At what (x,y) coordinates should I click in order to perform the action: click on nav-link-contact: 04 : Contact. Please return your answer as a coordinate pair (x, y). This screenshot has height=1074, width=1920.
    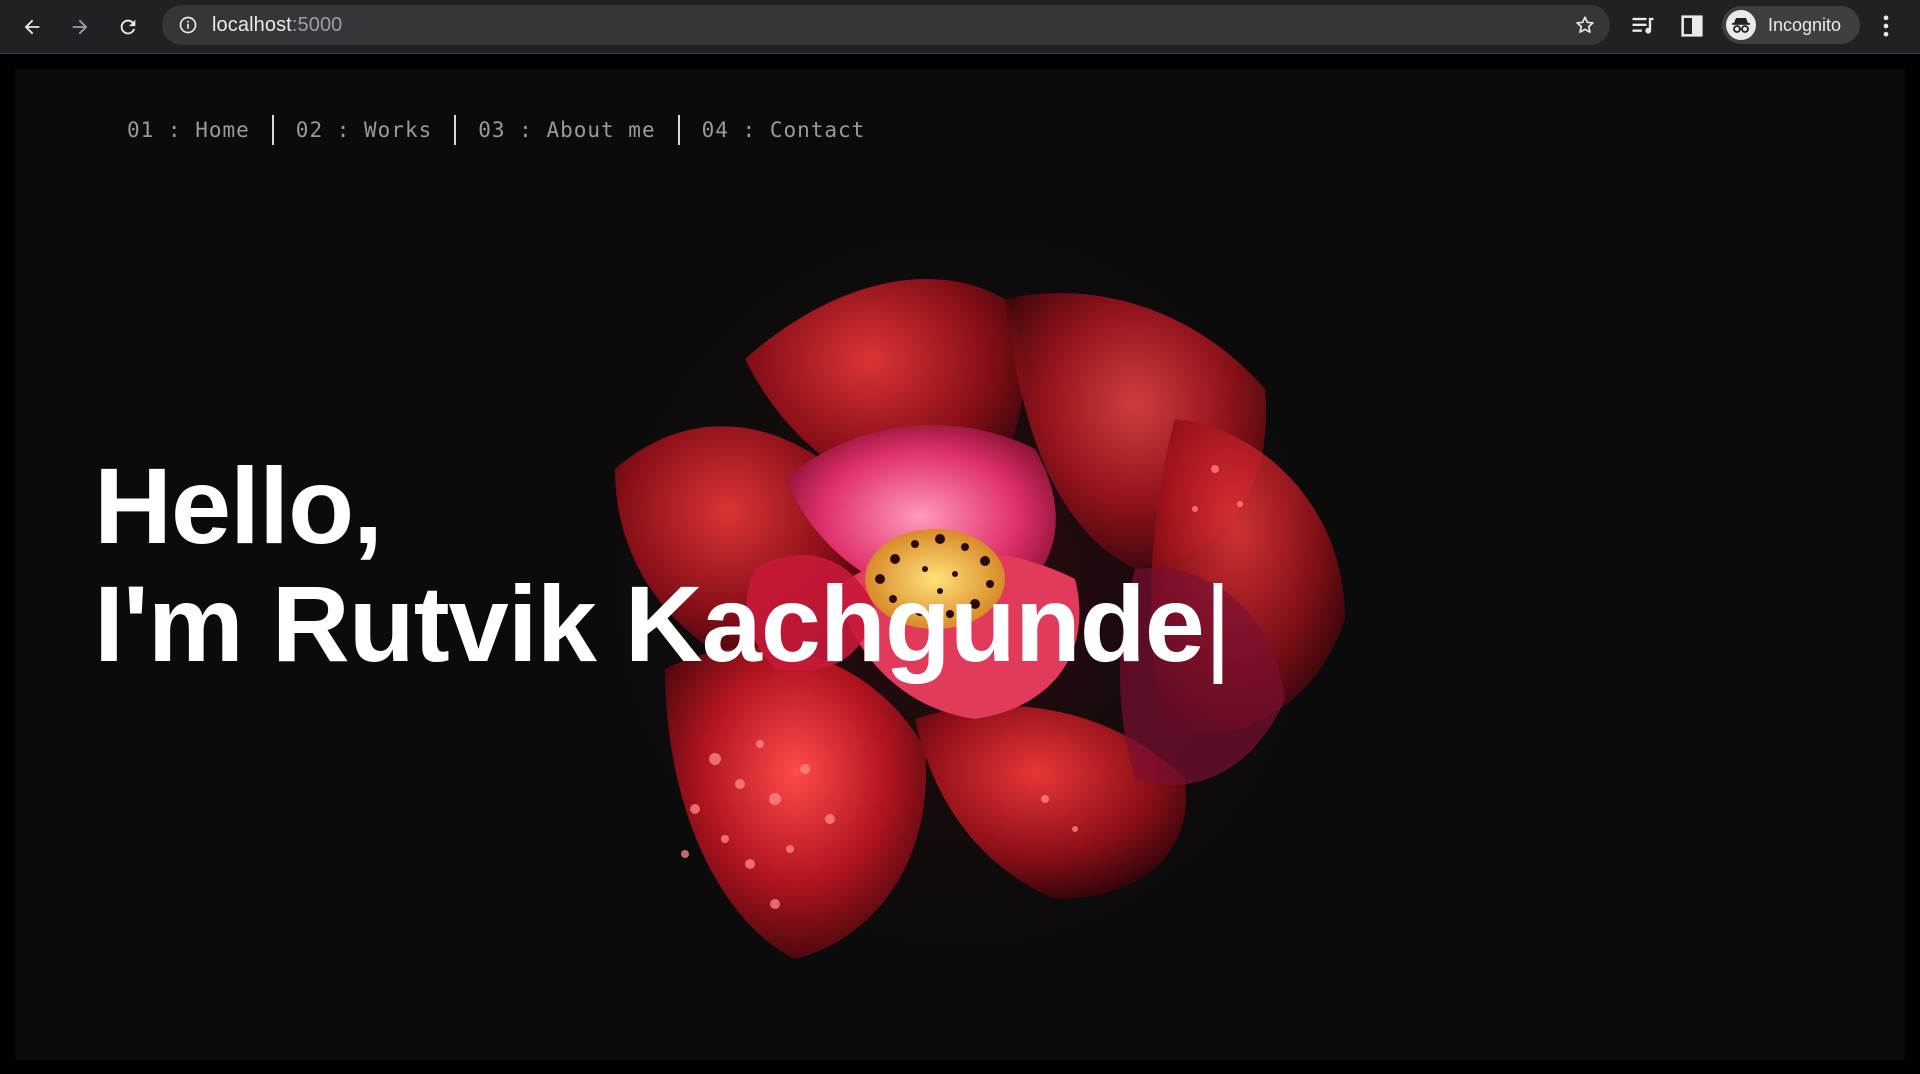
    Looking at the image, I should click on (784, 130).